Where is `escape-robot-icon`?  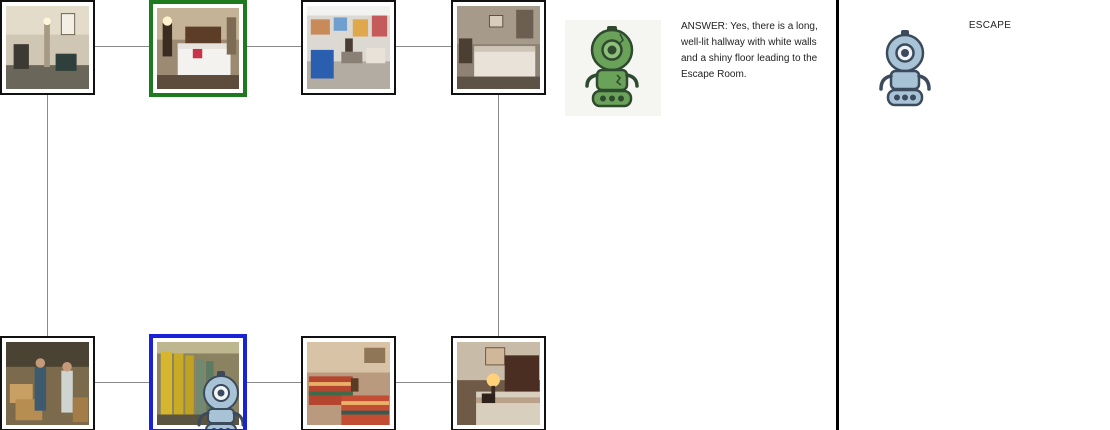 escape-robot-icon is located at coordinates (905, 69).